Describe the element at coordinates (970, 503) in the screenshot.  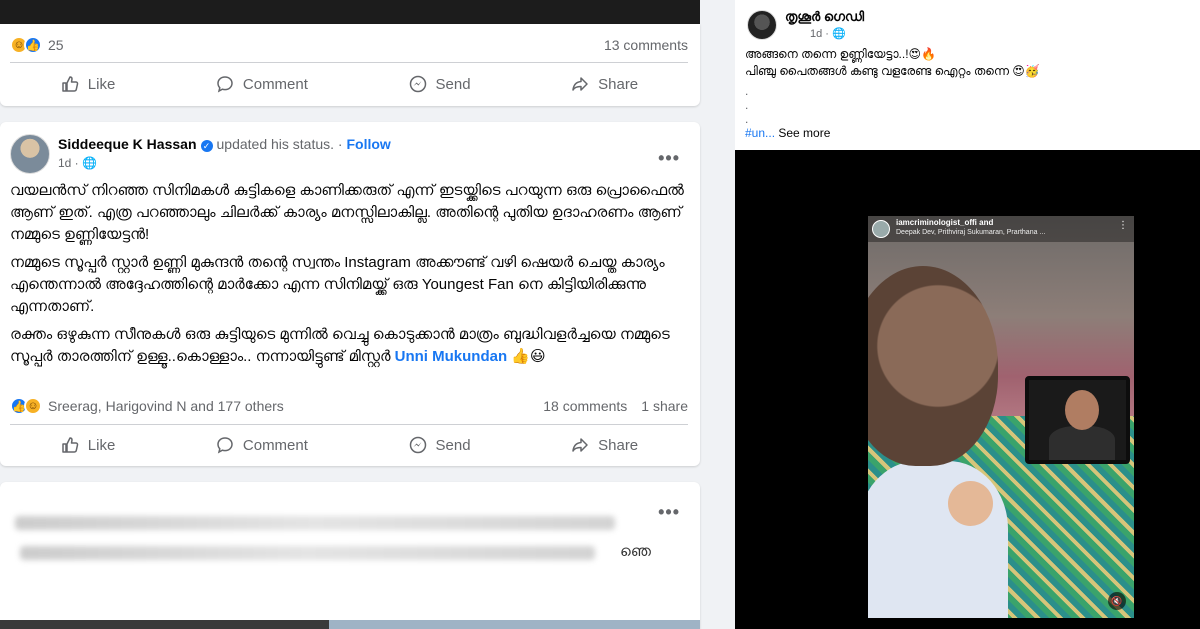
I see `baby-hands` at that location.